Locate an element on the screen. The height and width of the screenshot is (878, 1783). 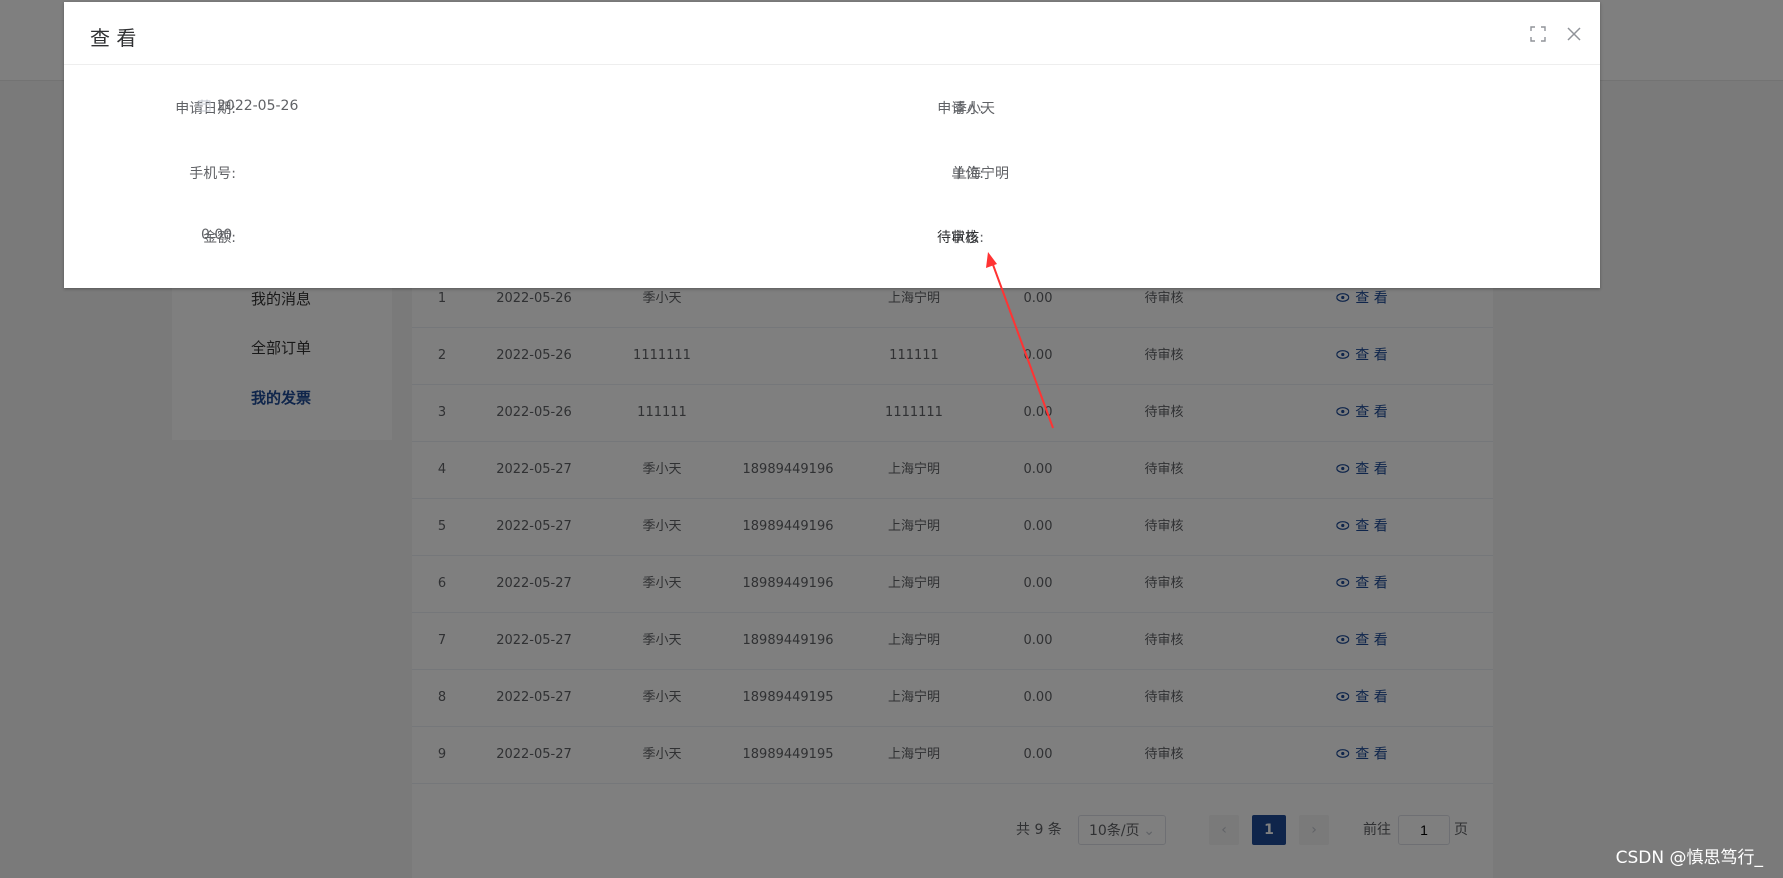
amount-value: 0.00 is located at coordinates (217, 235).